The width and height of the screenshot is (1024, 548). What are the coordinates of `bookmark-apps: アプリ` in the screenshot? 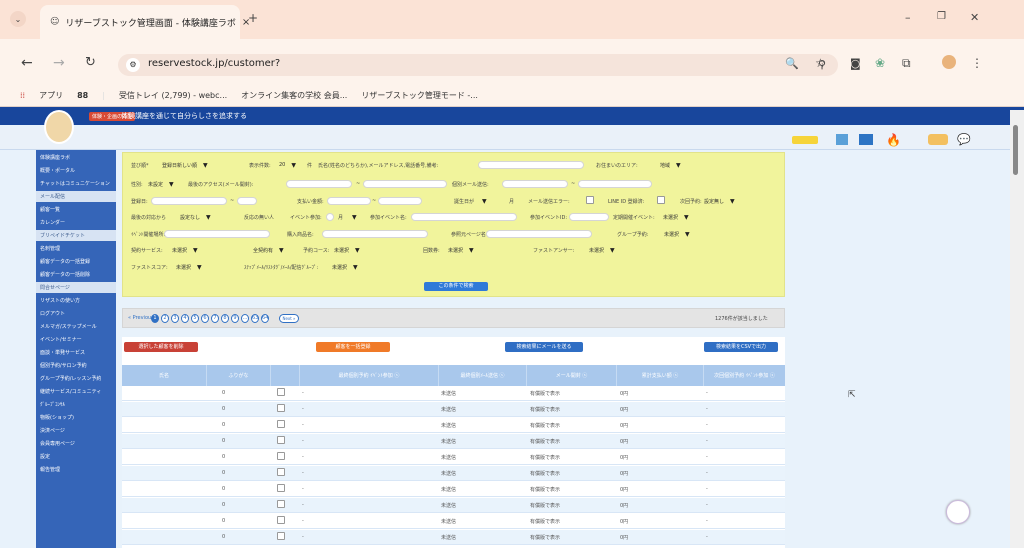 It's located at (51, 95).